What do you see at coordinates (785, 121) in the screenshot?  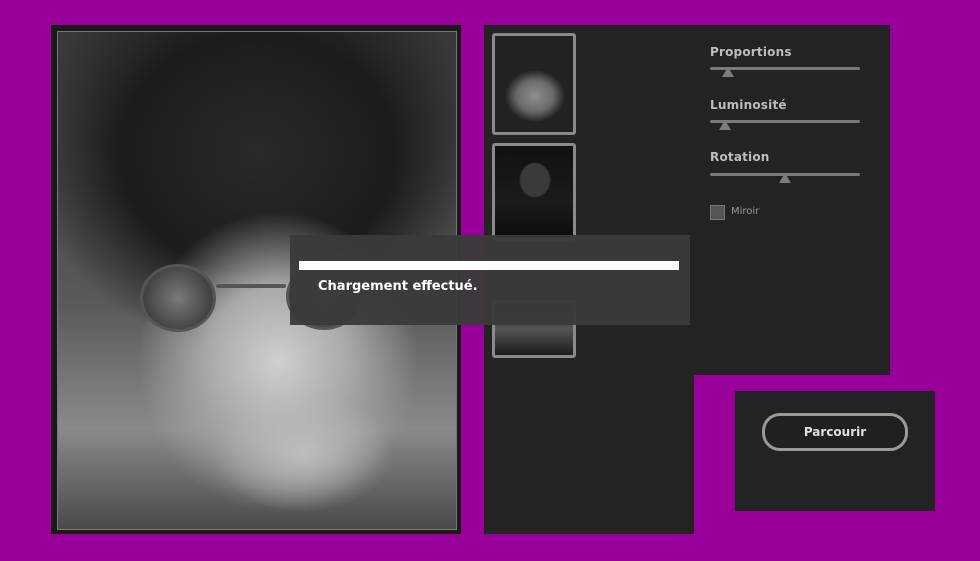 I see `luminosity-slider-track` at bounding box center [785, 121].